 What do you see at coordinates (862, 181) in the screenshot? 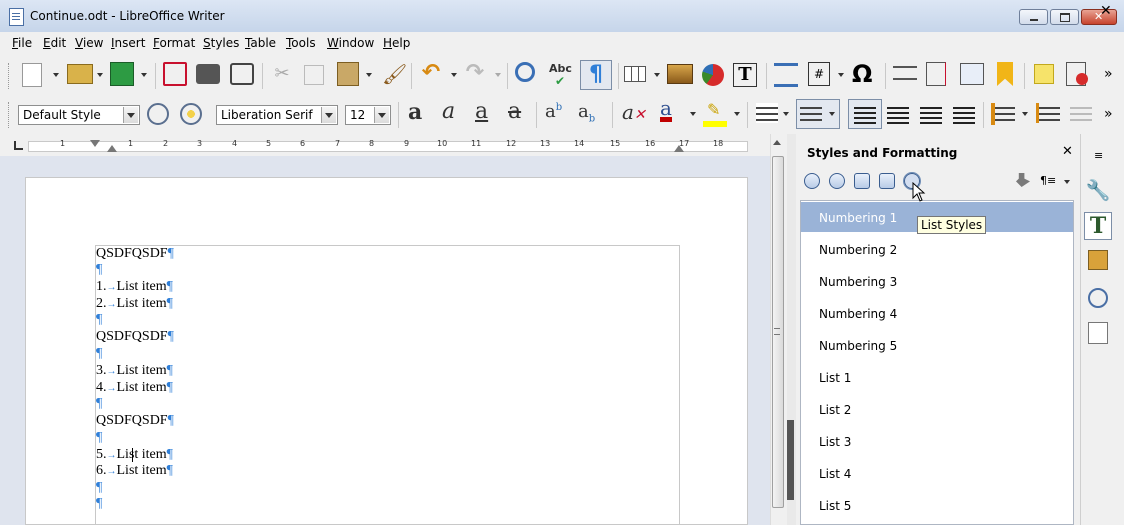
I see `frame-styles-icon` at bounding box center [862, 181].